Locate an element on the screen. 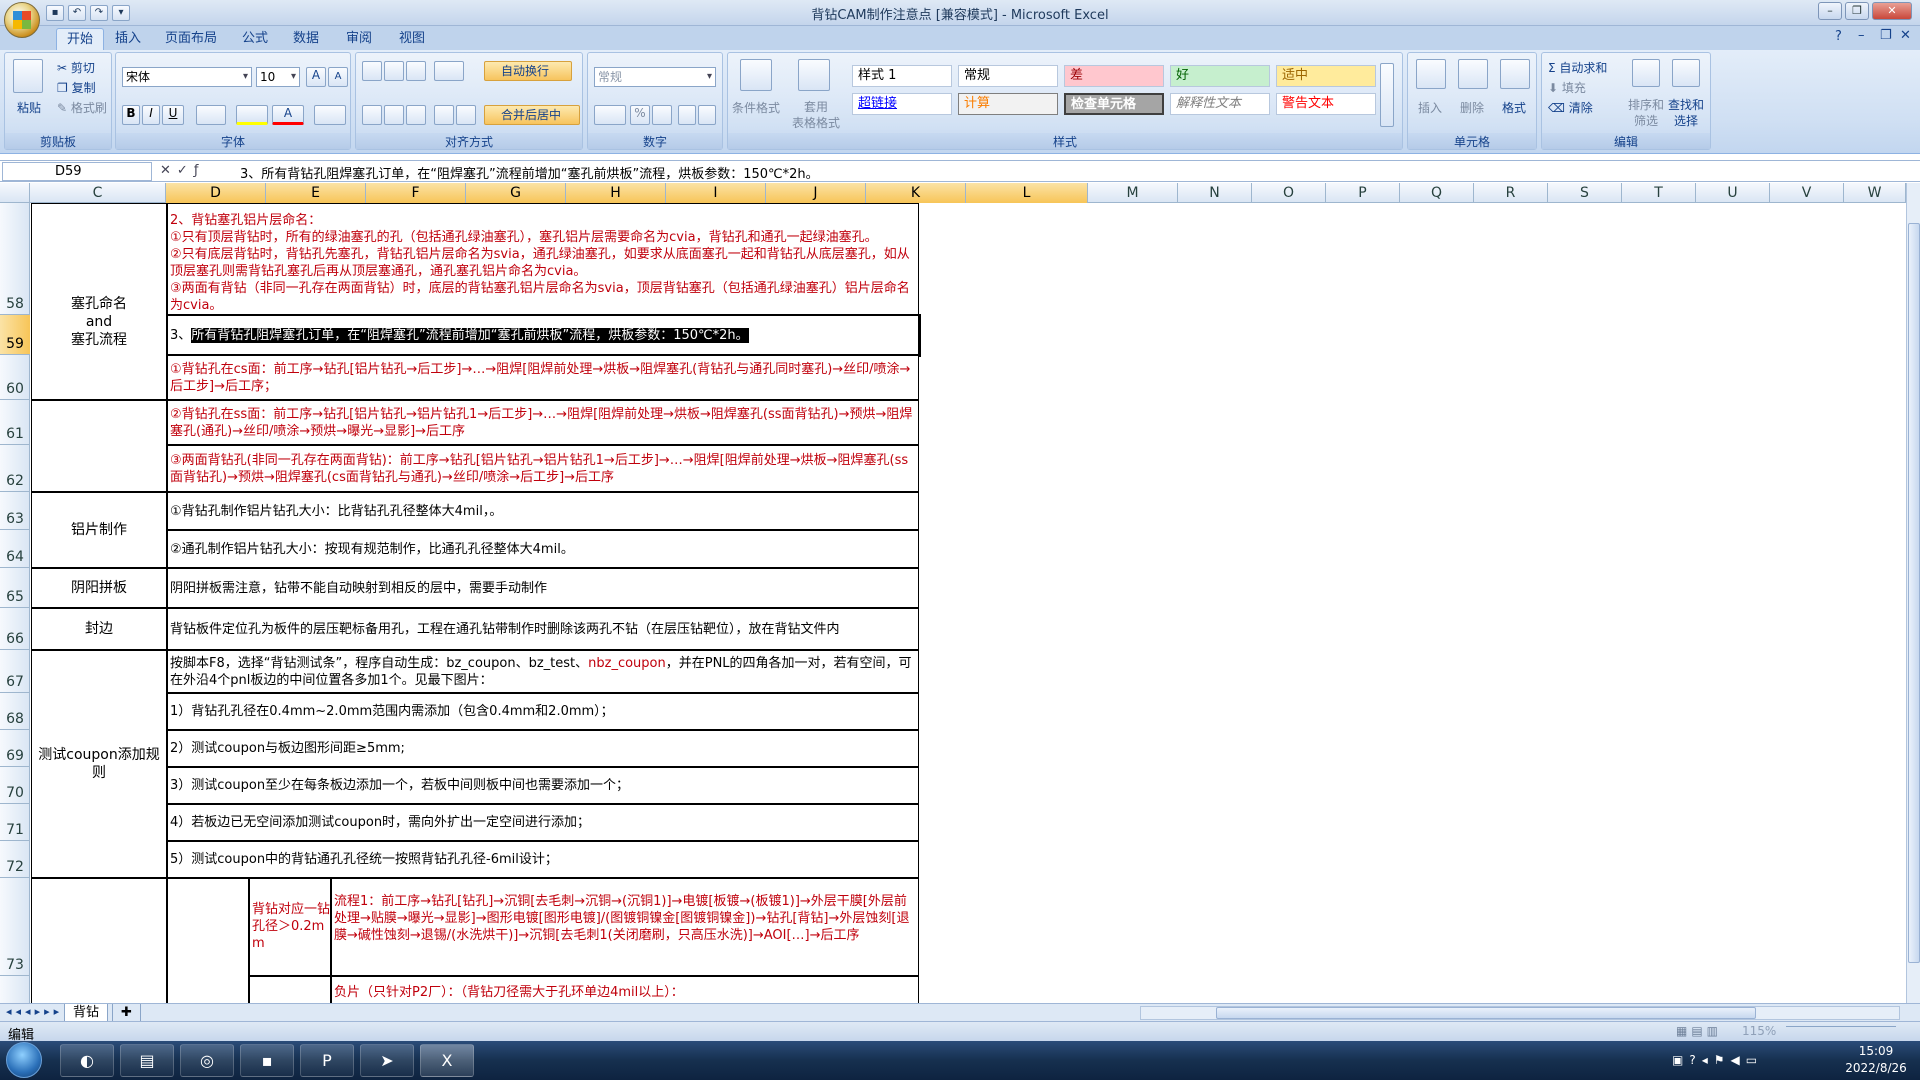  col-header-o: O is located at coordinates (1289, 193).